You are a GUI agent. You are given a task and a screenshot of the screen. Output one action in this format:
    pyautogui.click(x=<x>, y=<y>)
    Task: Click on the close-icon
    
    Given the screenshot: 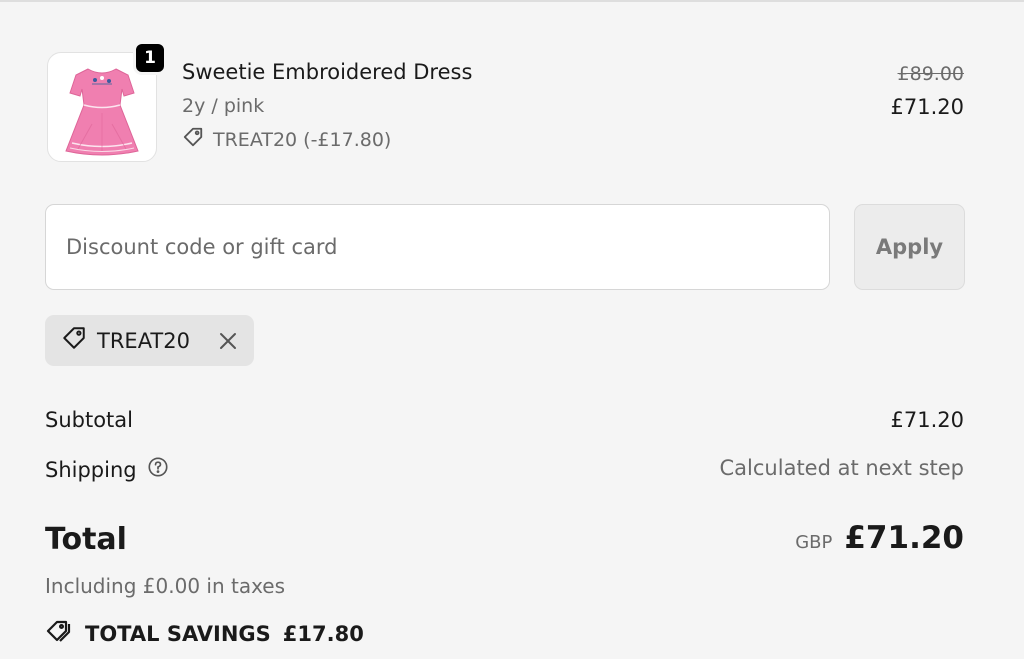 What is the action you would take?
    pyautogui.click(x=228, y=340)
    